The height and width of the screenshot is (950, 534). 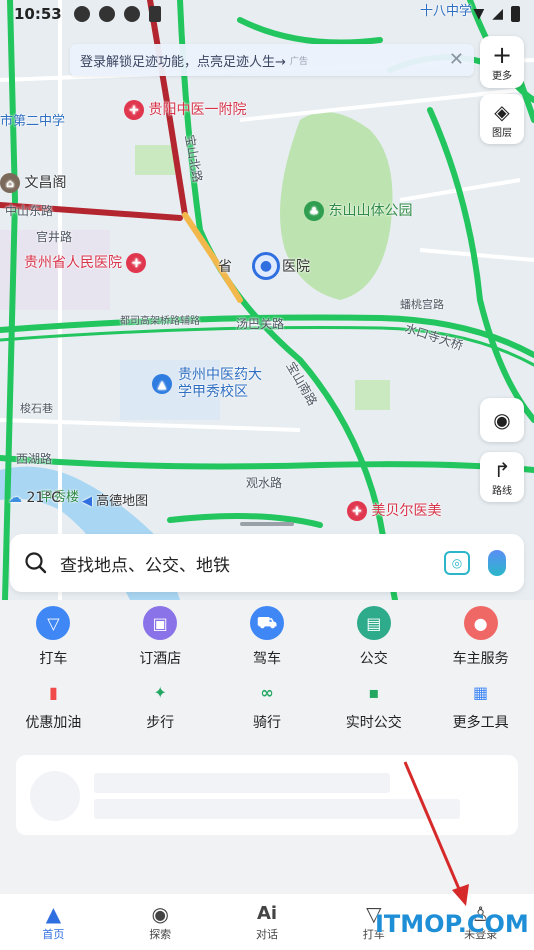 I want to click on nav-label: 探索, so click(x=160, y=934).